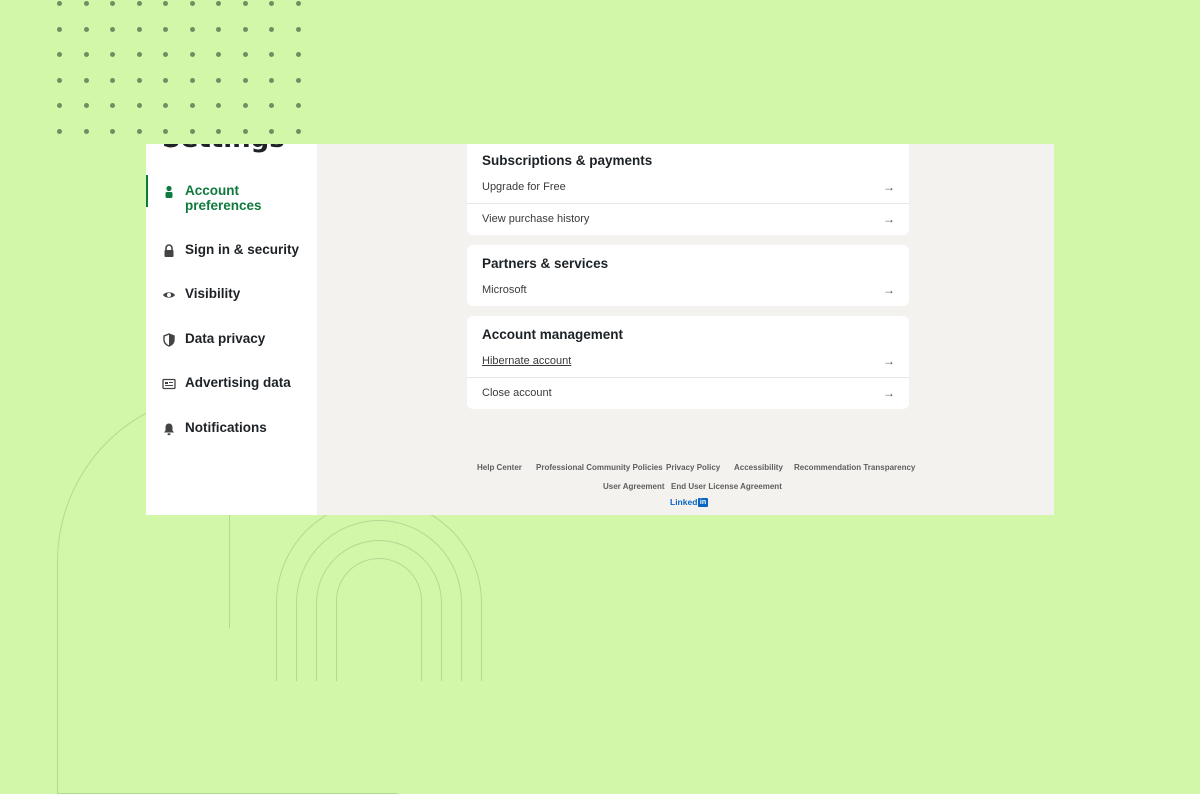 The height and width of the screenshot is (794, 1200). What do you see at coordinates (527, 361) in the screenshot?
I see `row-label: Hibernate account` at bounding box center [527, 361].